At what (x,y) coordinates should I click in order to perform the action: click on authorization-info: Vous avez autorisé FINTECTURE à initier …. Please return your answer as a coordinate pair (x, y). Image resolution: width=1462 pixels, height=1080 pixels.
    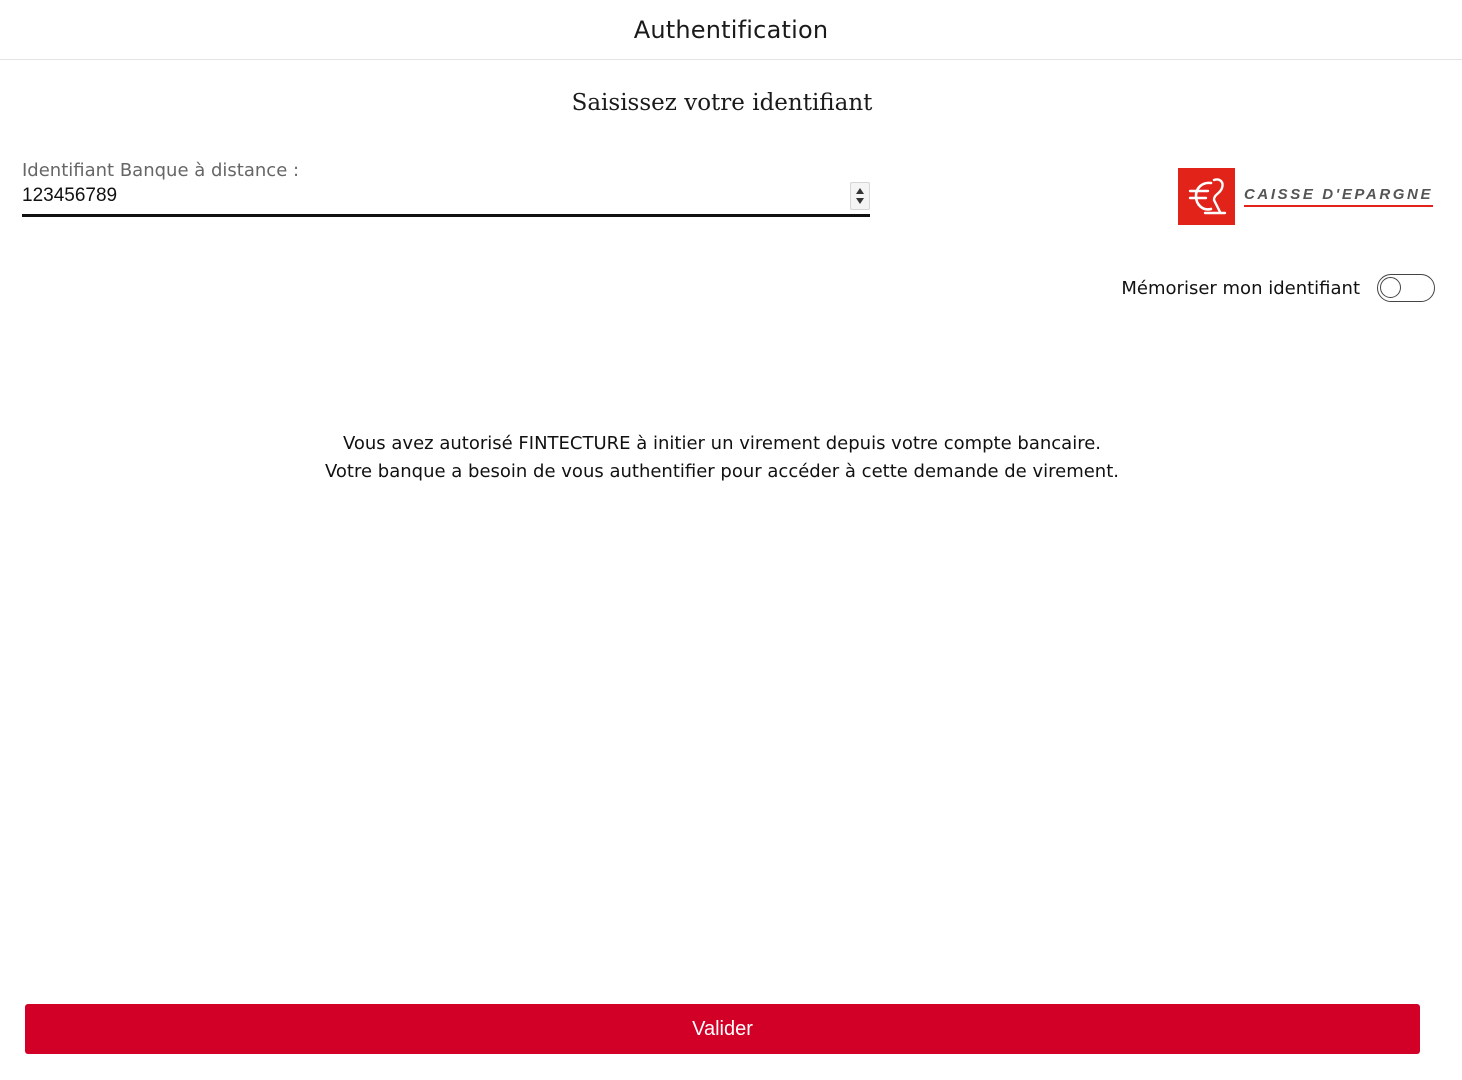
    Looking at the image, I should click on (722, 458).